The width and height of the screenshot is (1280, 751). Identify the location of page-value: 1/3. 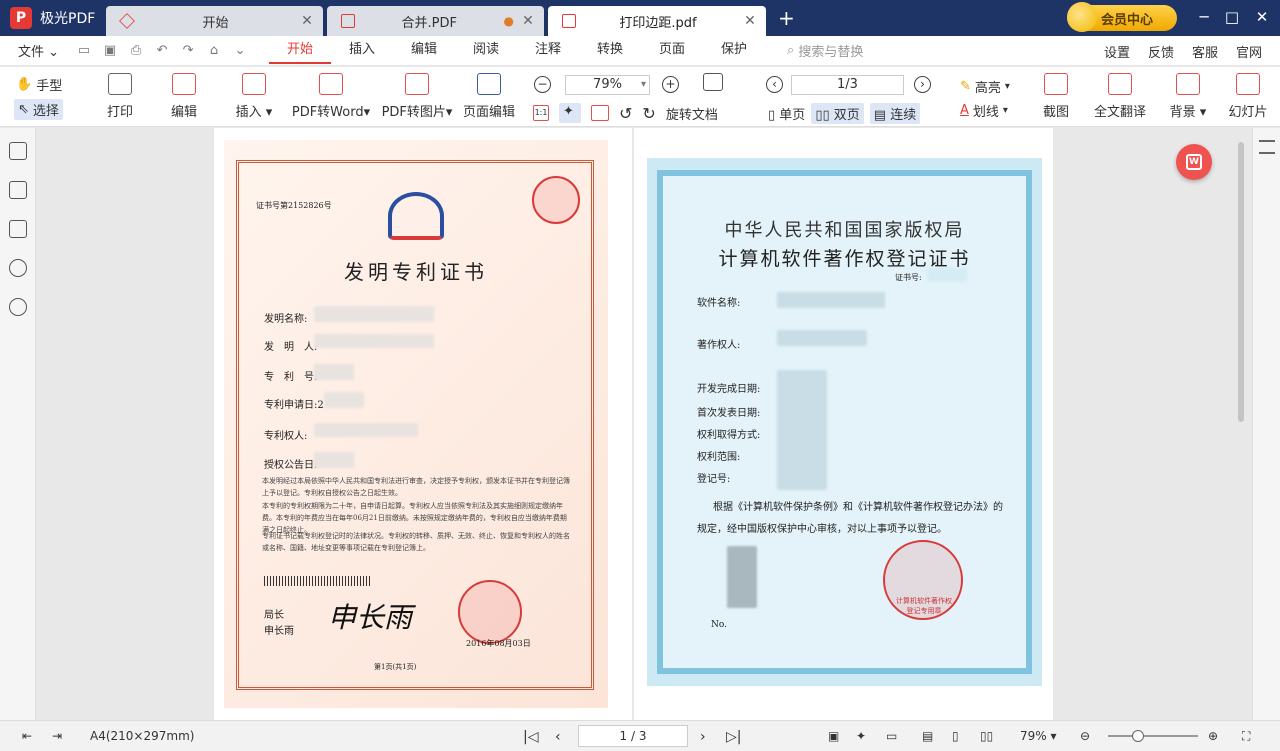
(847, 84).